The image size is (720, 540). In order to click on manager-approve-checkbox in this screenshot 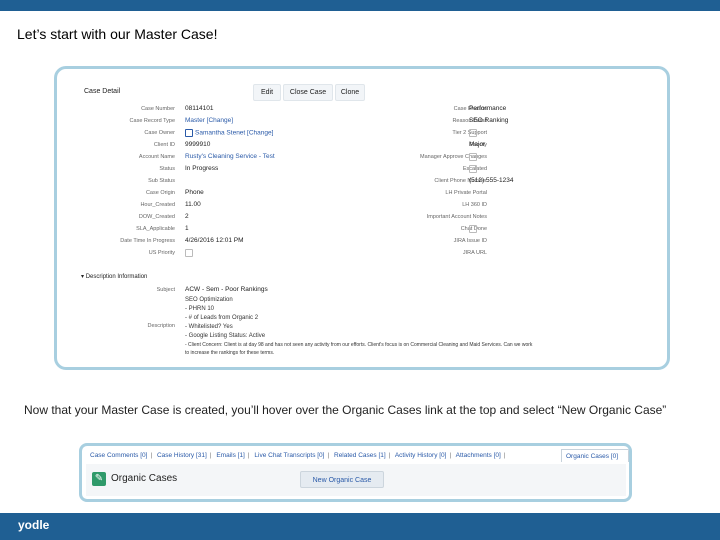, I will do `click(473, 157)`.